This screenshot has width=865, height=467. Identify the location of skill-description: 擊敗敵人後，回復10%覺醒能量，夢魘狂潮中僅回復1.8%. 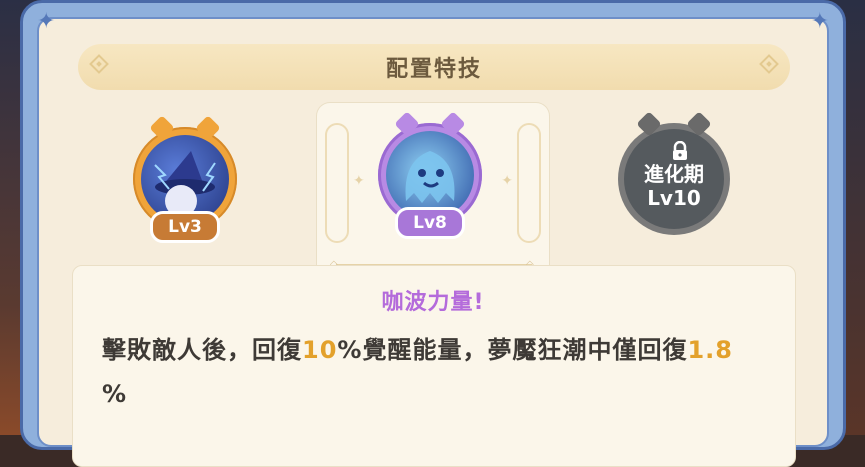
(434, 372).